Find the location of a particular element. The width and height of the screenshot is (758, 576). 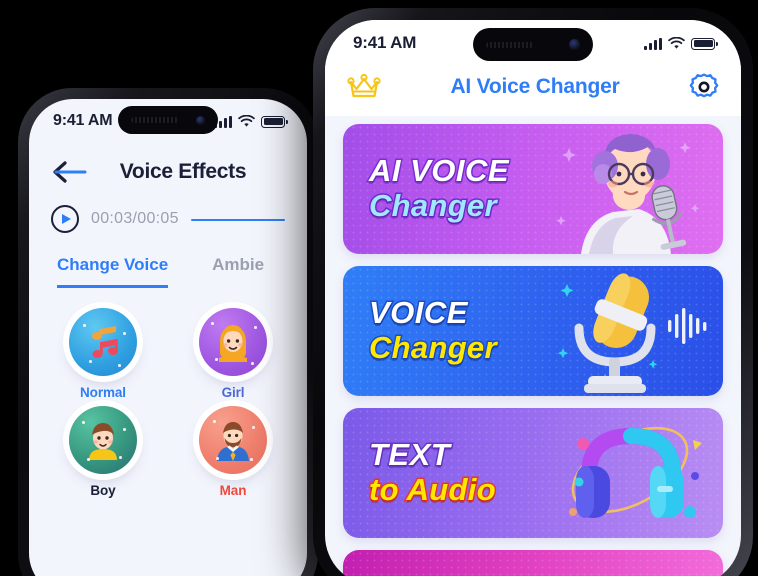

voice-effects-grid: Normal Girl Boy Man is located at coordinates (168, 393).